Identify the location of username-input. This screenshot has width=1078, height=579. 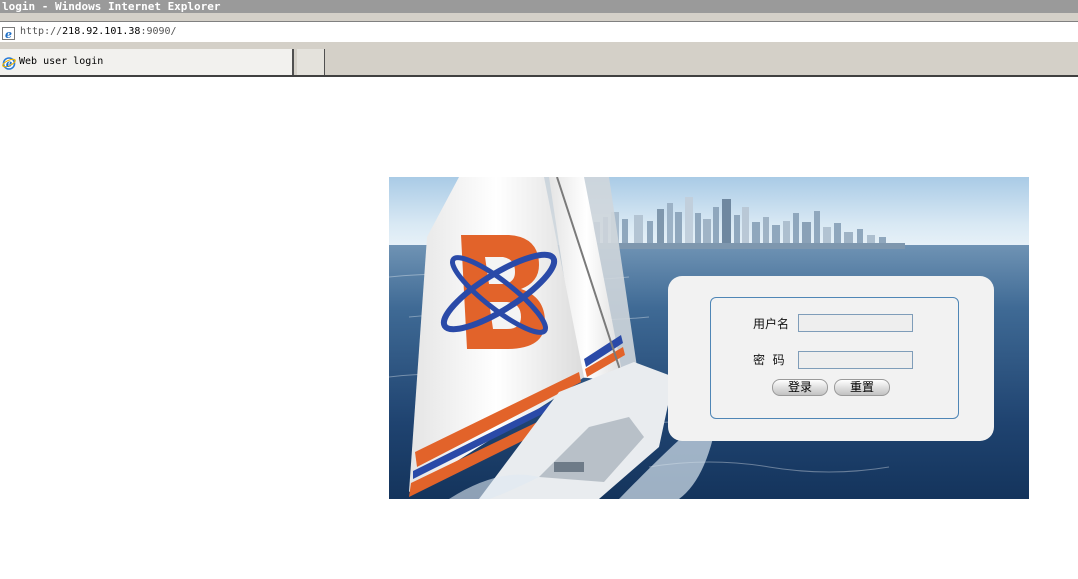
(855, 323).